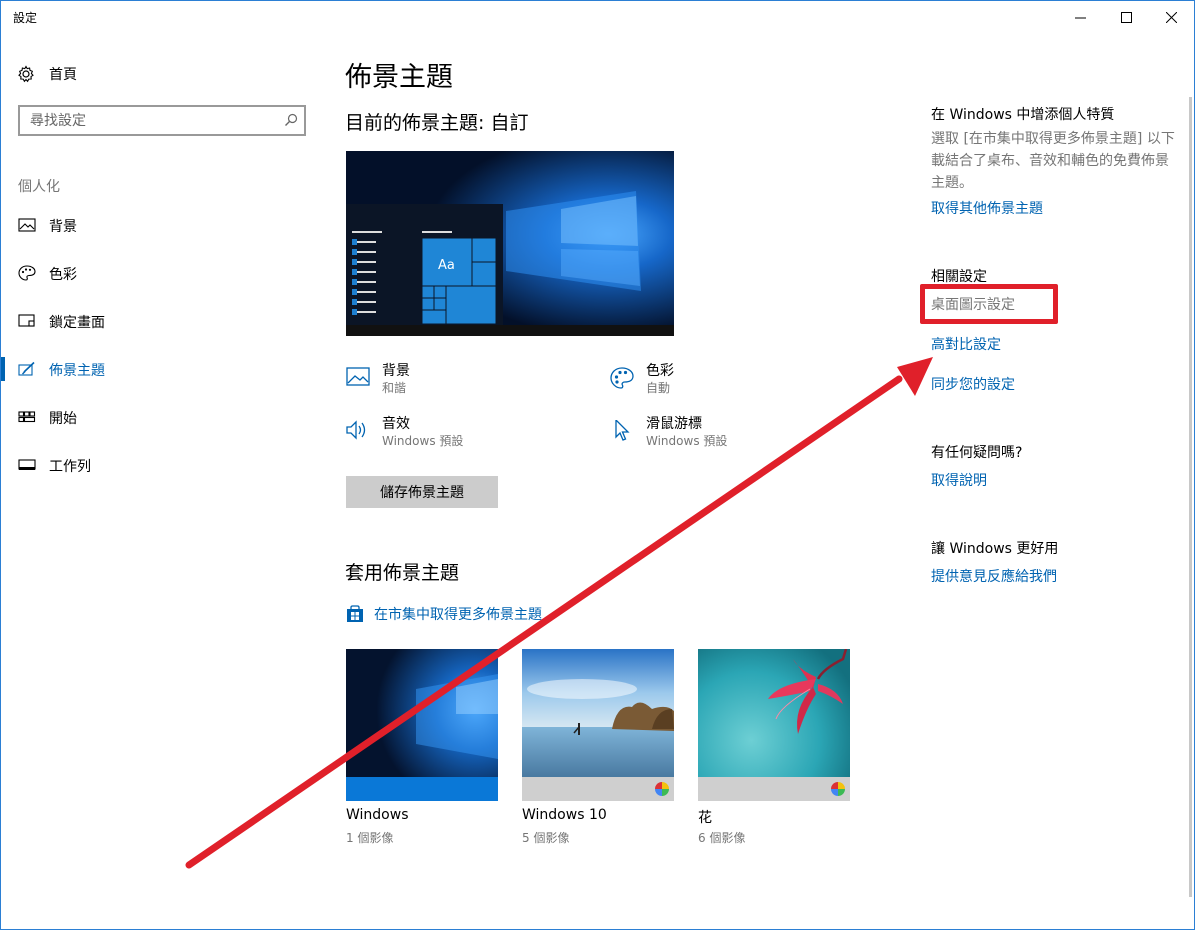 The height and width of the screenshot is (930, 1195). I want to click on search-box, so click(162, 120).